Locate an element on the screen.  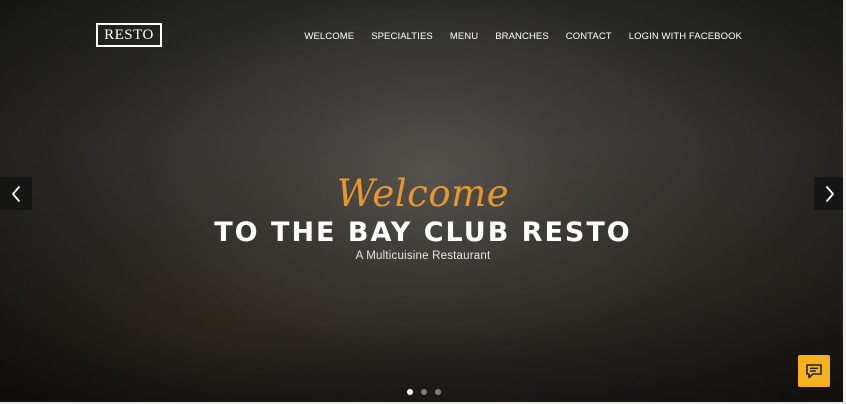
slider-pagination is located at coordinates (424, 392).